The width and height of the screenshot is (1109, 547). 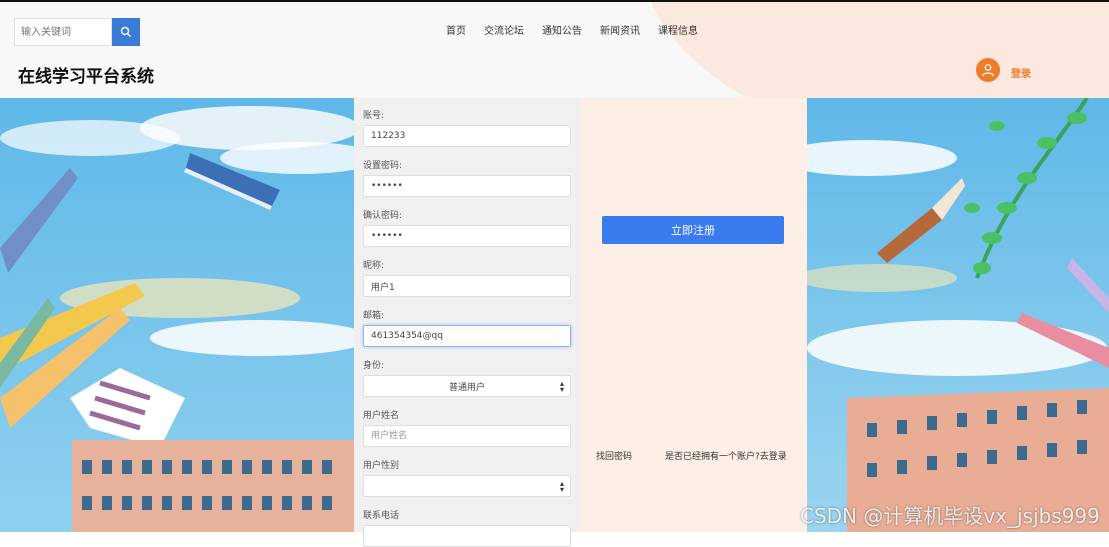 What do you see at coordinates (874, 50) in the screenshot?
I see `header-decoration` at bounding box center [874, 50].